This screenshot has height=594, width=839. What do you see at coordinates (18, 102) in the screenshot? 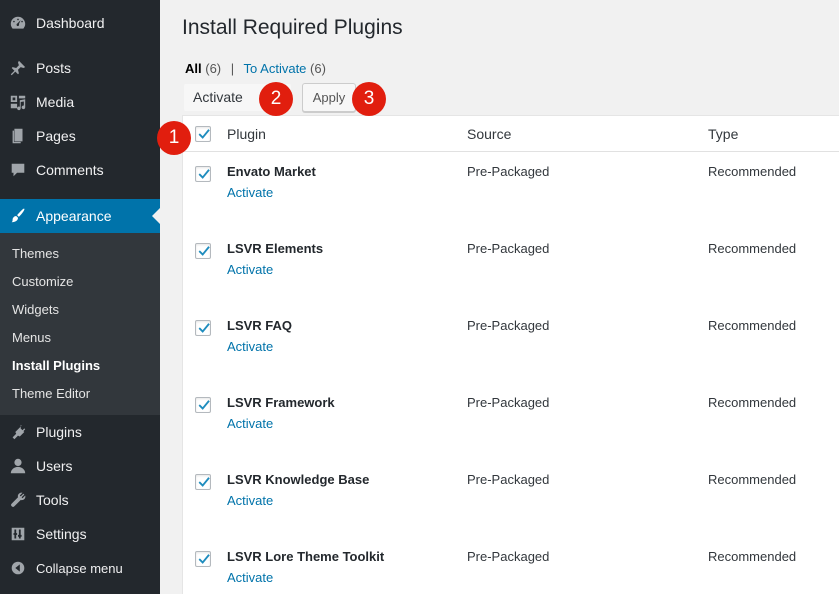
I see `media-icon` at bounding box center [18, 102].